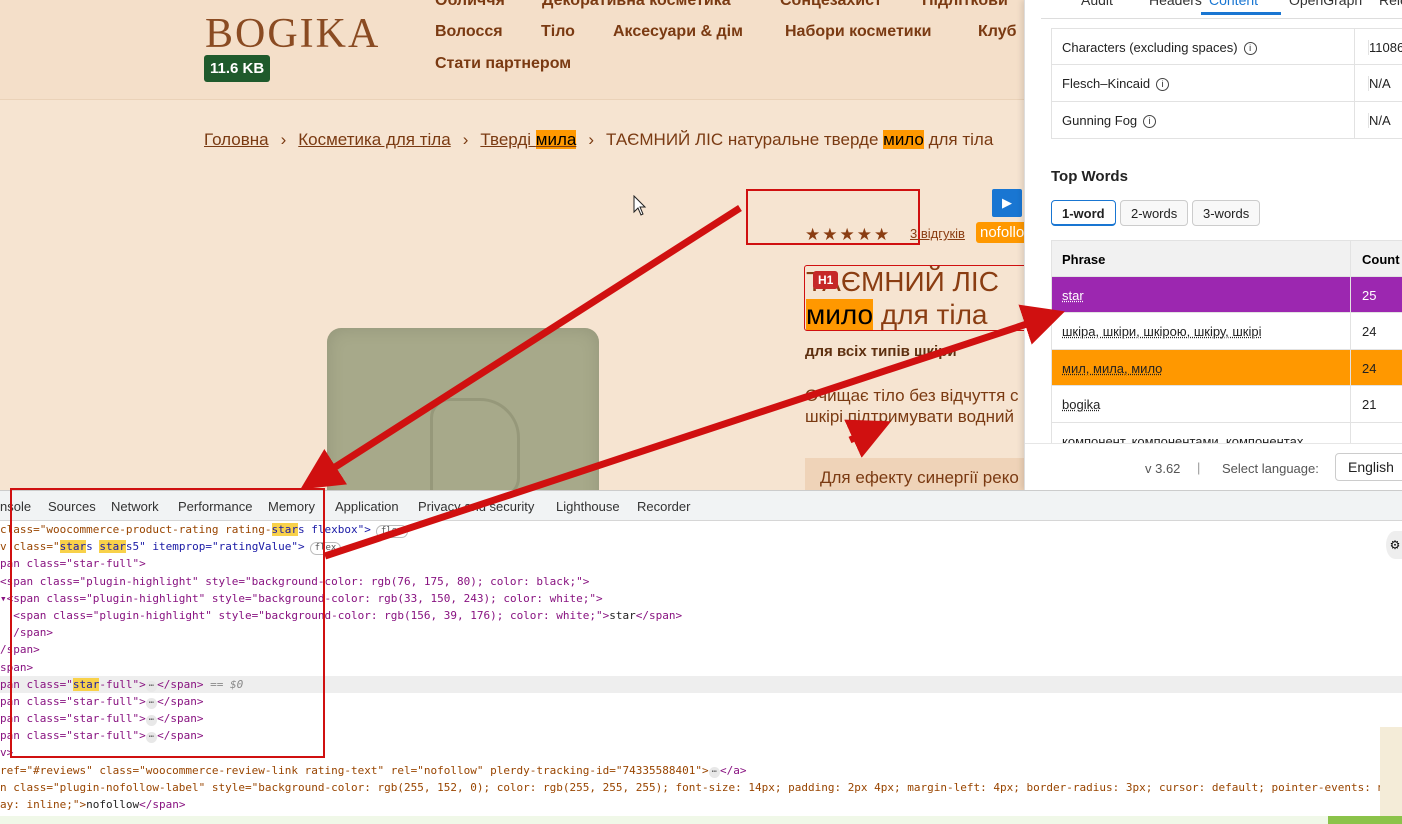 Image resolution: width=1402 pixels, height=824 pixels. I want to click on phrase-cell: bogika, so click(1081, 404).